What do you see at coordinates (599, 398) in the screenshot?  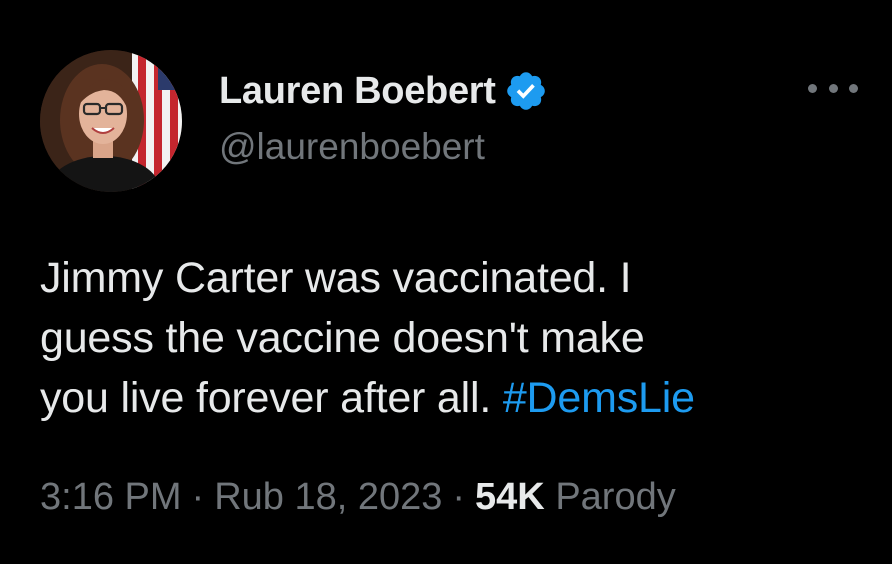 I see `hashtag-link: #DemsLie` at bounding box center [599, 398].